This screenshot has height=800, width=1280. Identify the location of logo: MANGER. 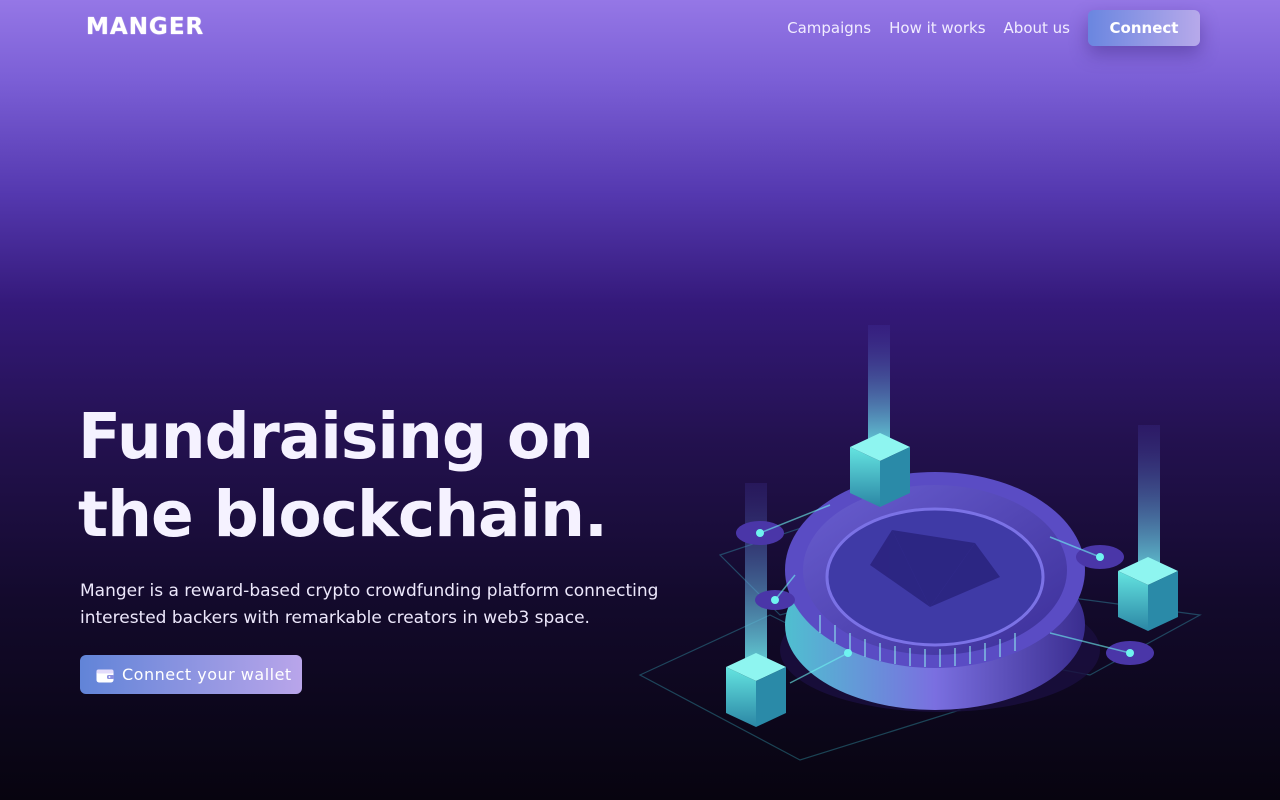
(145, 27).